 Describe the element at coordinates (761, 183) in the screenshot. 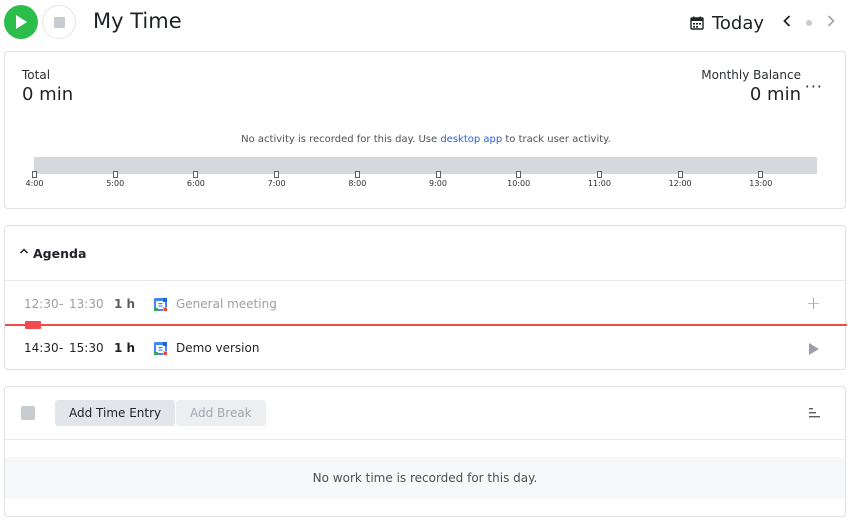

I see `timeline-tick-label: 13:00` at that location.